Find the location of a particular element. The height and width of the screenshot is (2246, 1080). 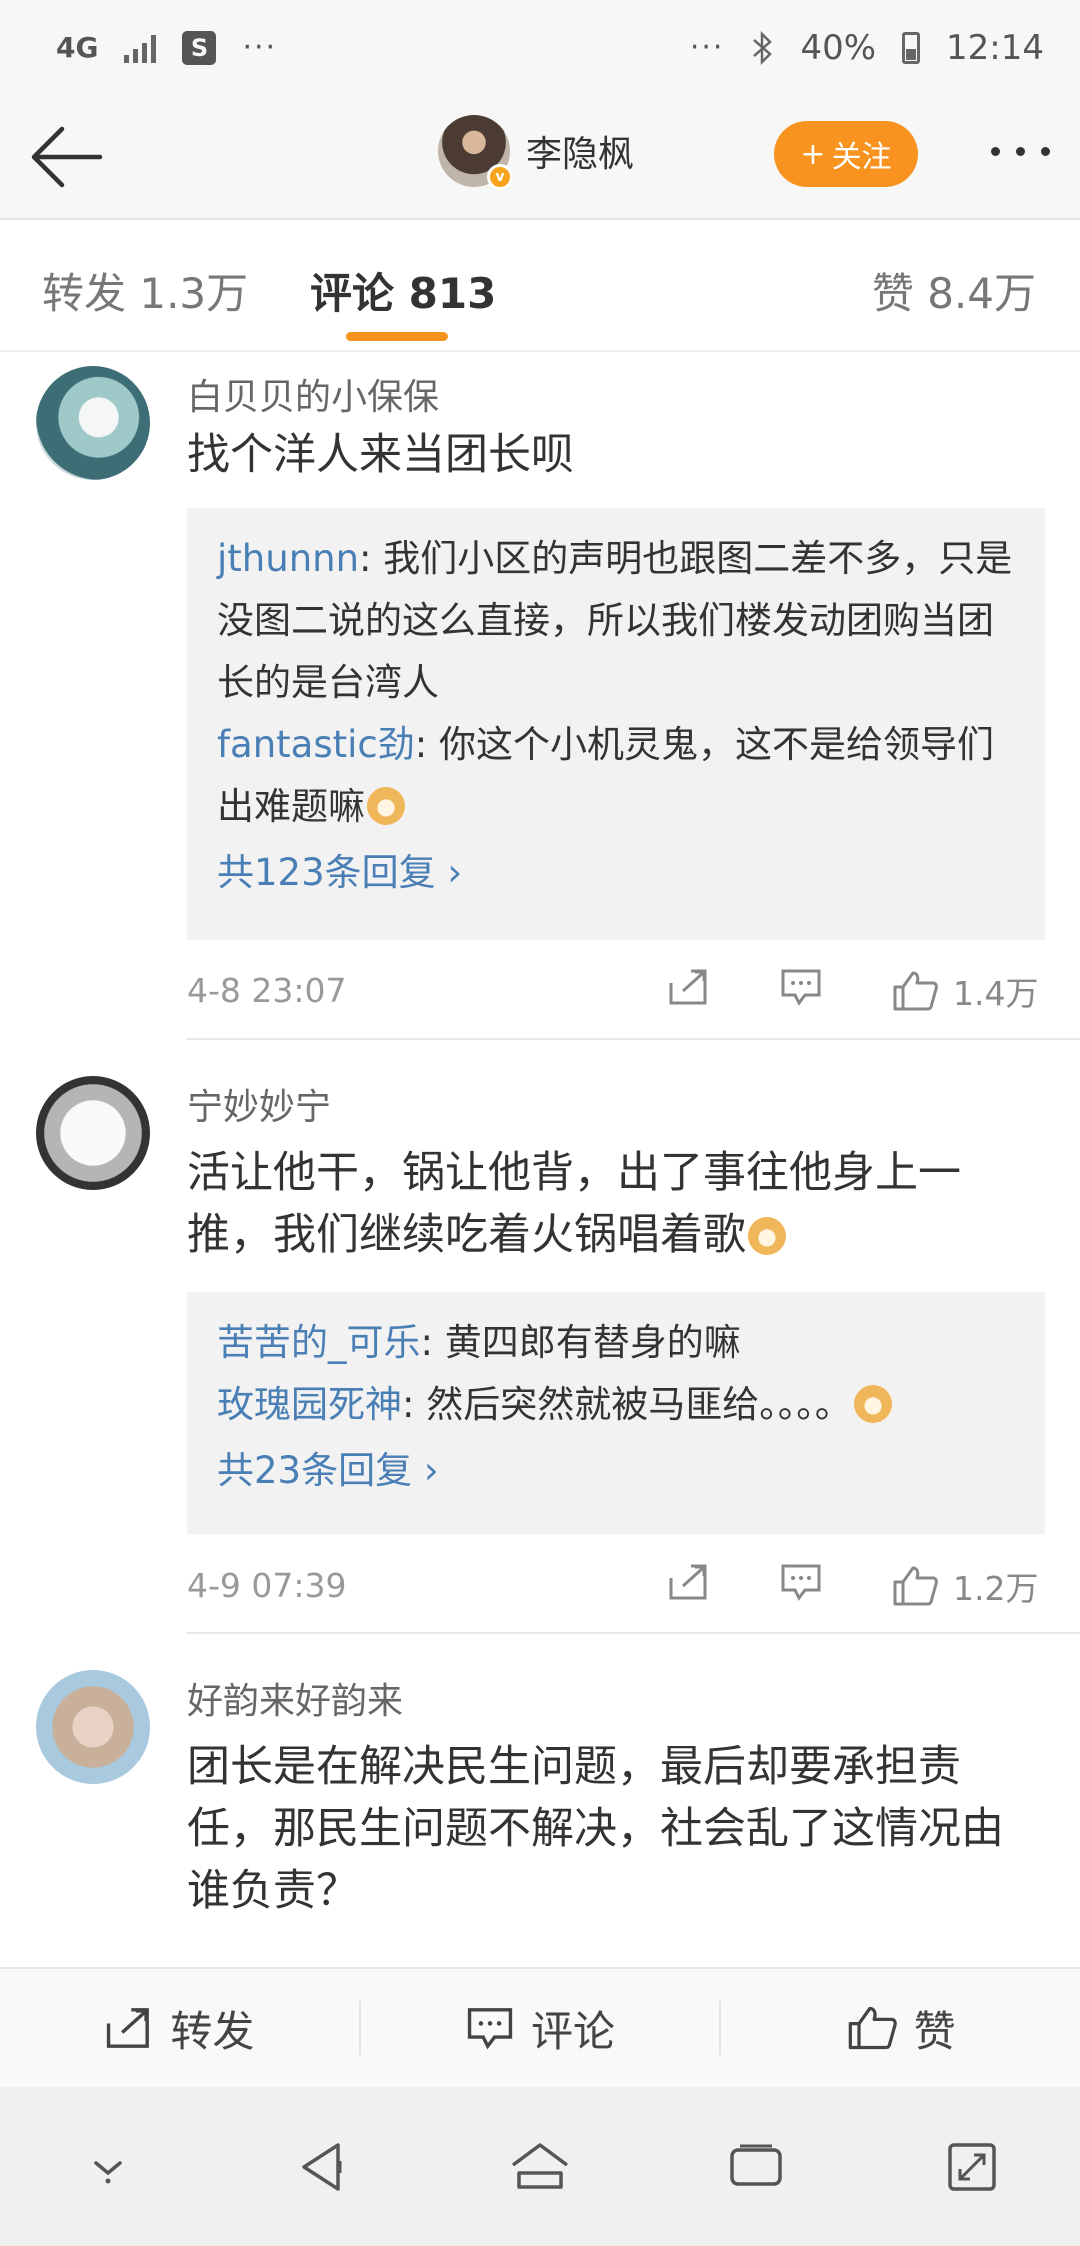

reply-username: fantastic劲 is located at coordinates (316, 744).